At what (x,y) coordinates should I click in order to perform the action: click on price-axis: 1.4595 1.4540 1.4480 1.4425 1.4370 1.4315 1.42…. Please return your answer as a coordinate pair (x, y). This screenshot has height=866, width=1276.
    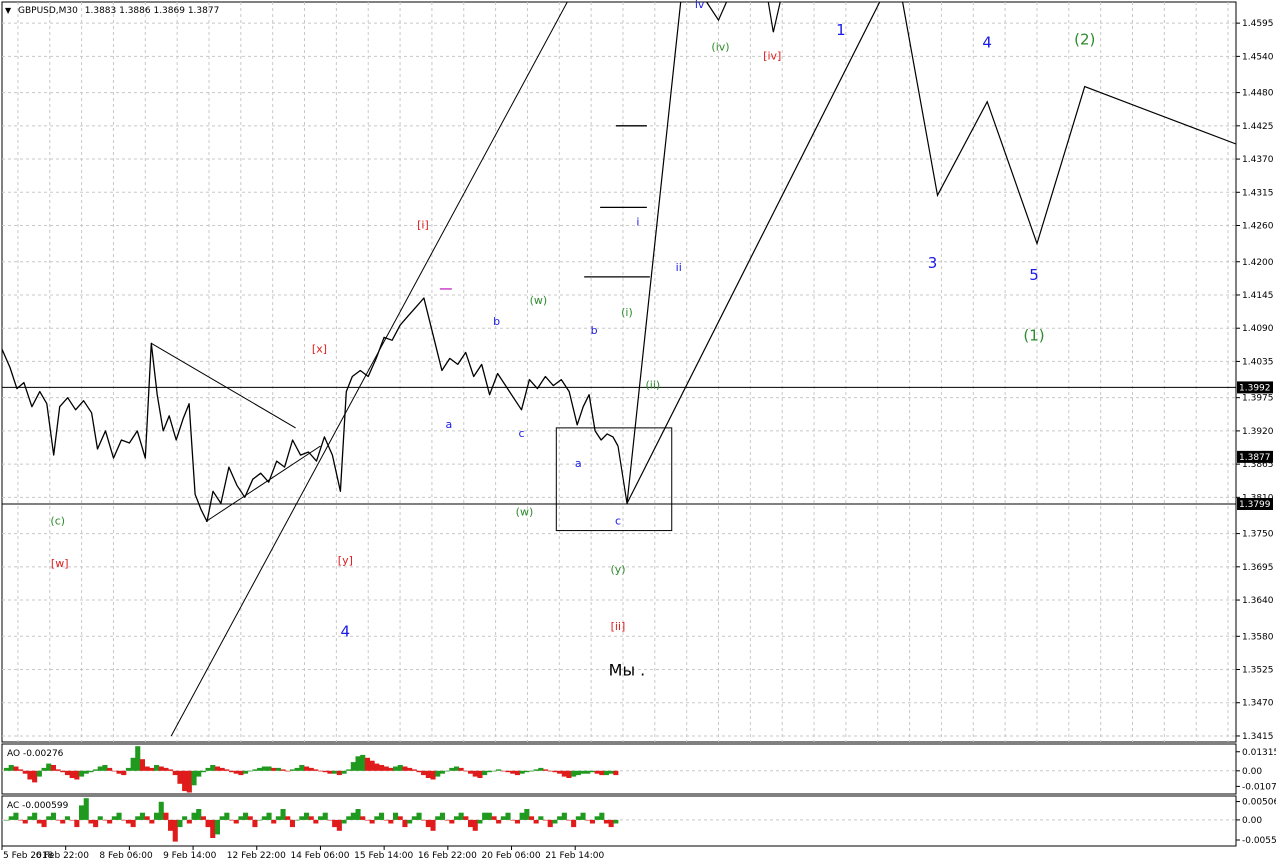
    Looking at the image, I should click on (1255, 380).